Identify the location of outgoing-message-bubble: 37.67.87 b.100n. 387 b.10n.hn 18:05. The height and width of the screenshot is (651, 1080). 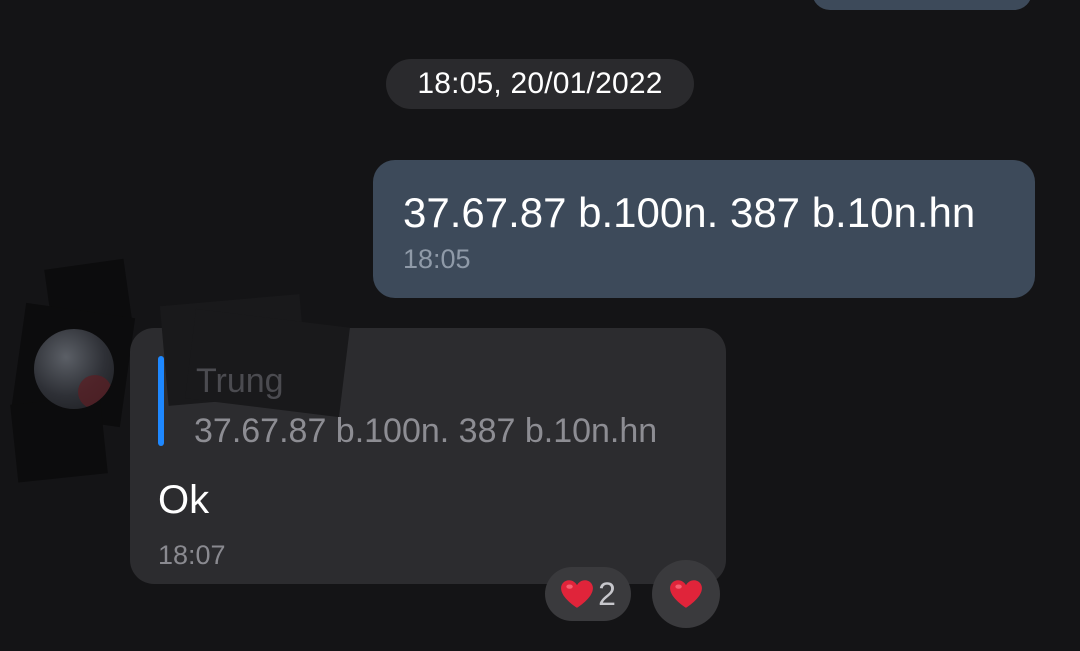
(704, 229).